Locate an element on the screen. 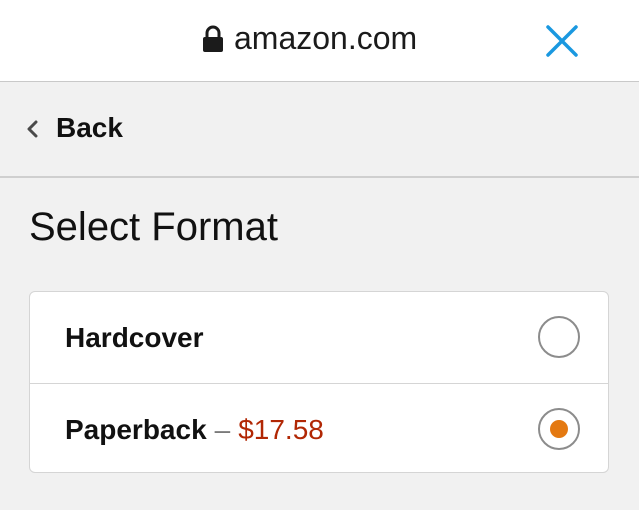 Image resolution: width=639 pixels, height=510 pixels. lock-icon is located at coordinates (213, 38).